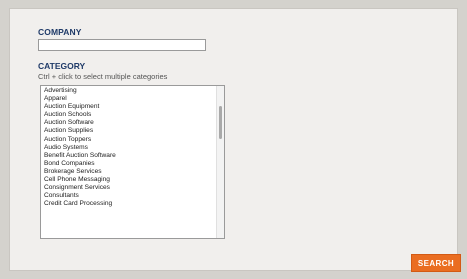 Image resolution: width=467 pixels, height=279 pixels. Describe the element at coordinates (129, 180) in the screenshot. I see `category-option: Cell Phone Messaging` at that location.